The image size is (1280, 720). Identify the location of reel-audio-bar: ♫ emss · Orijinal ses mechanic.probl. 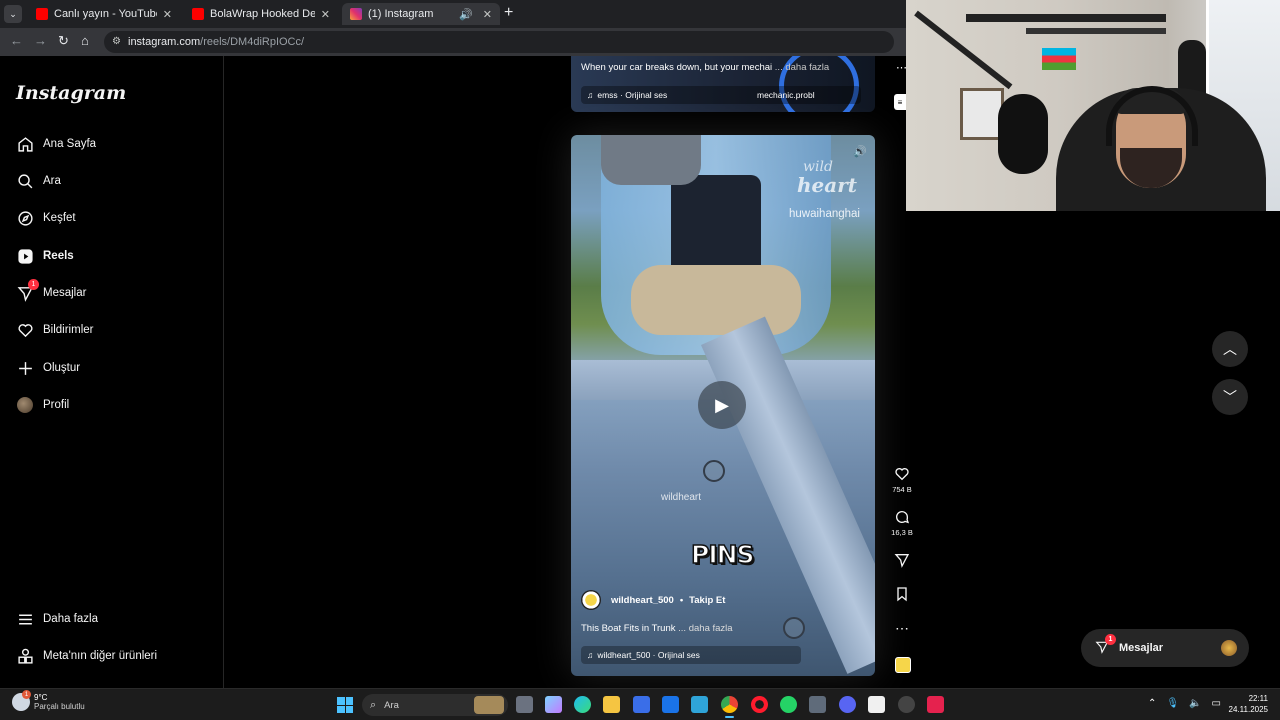
(721, 95).